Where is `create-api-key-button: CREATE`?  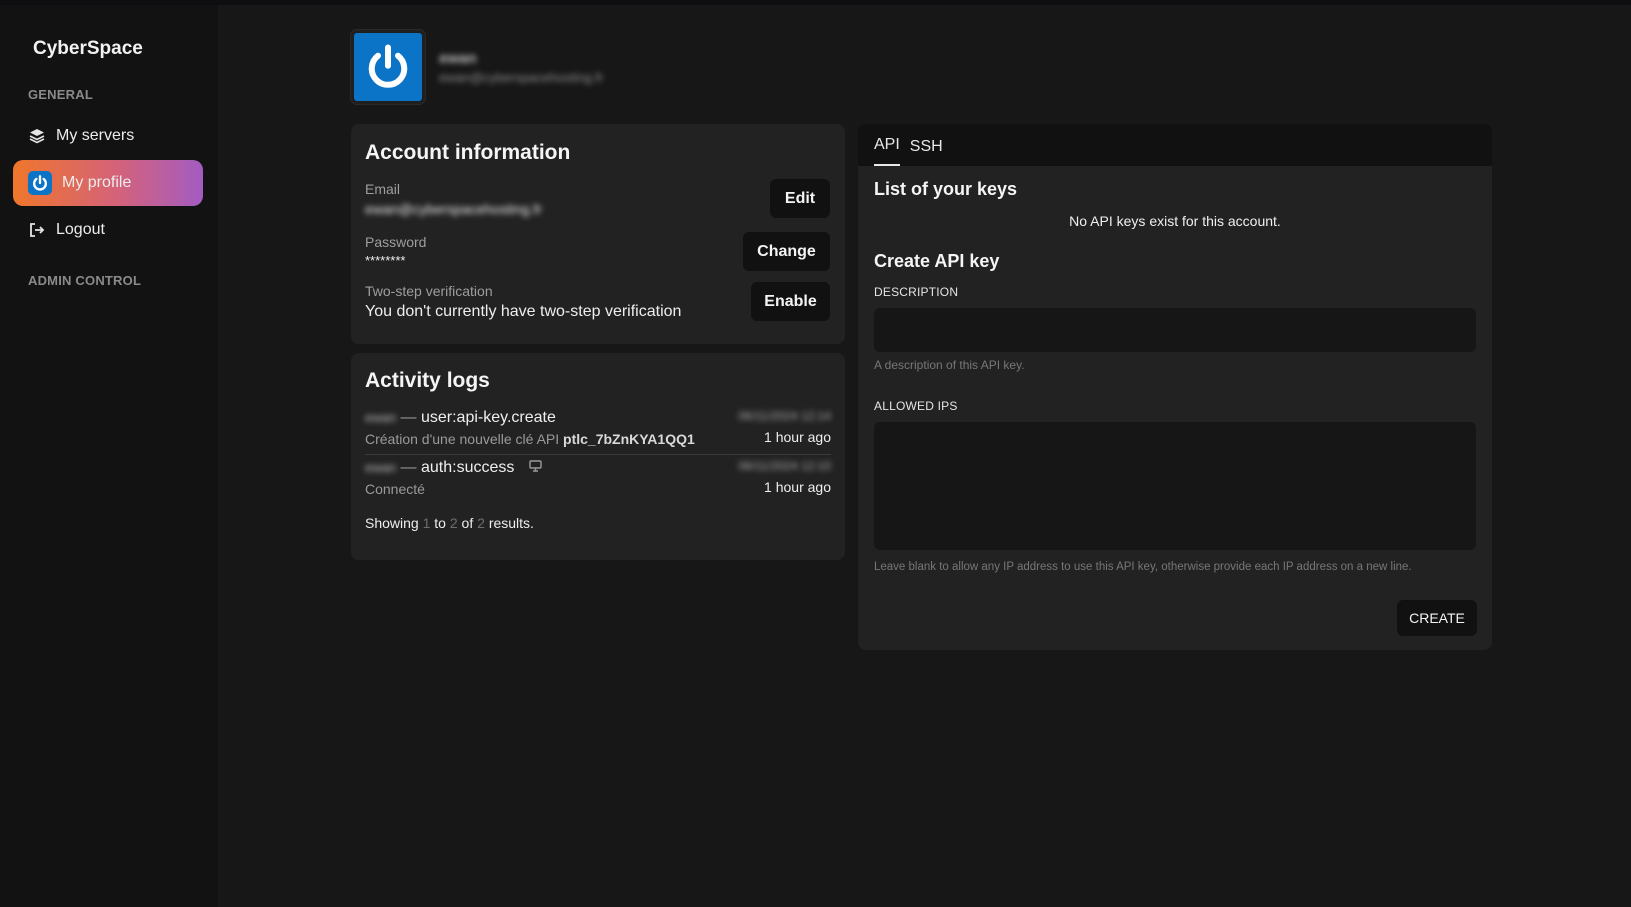 create-api-key-button: CREATE is located at coordinates (1437, 618).